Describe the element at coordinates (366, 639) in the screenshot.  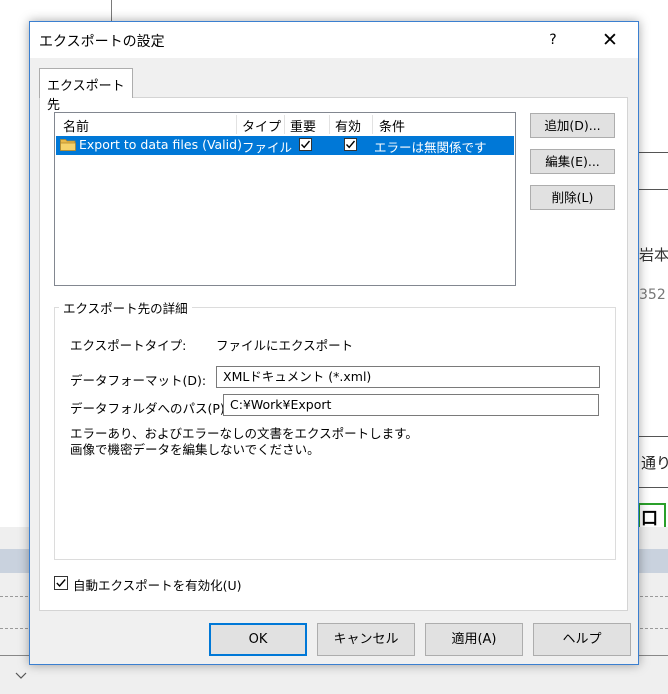
I see `cancel-button: キャンセル` at that location.